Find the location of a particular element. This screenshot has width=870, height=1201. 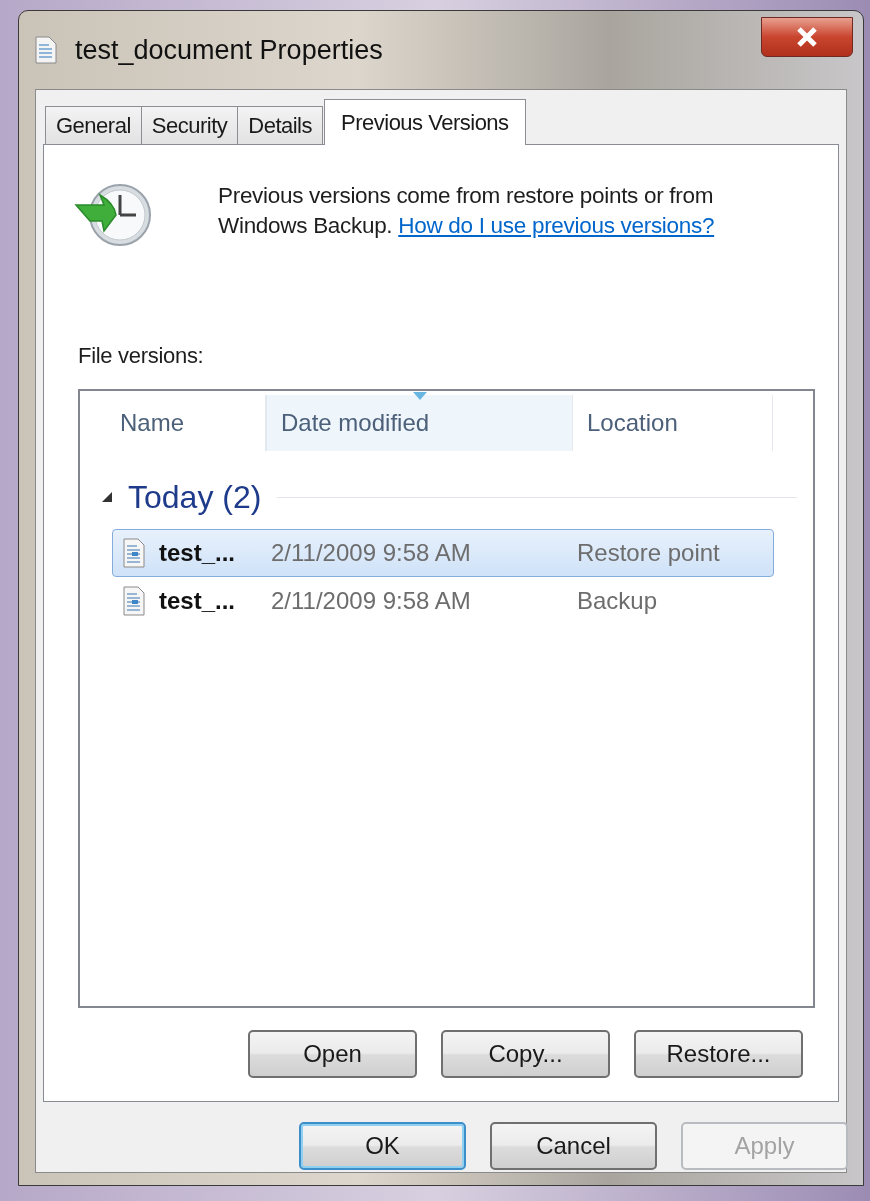

sort-arrow-icon is located at coordinates (419, 396).